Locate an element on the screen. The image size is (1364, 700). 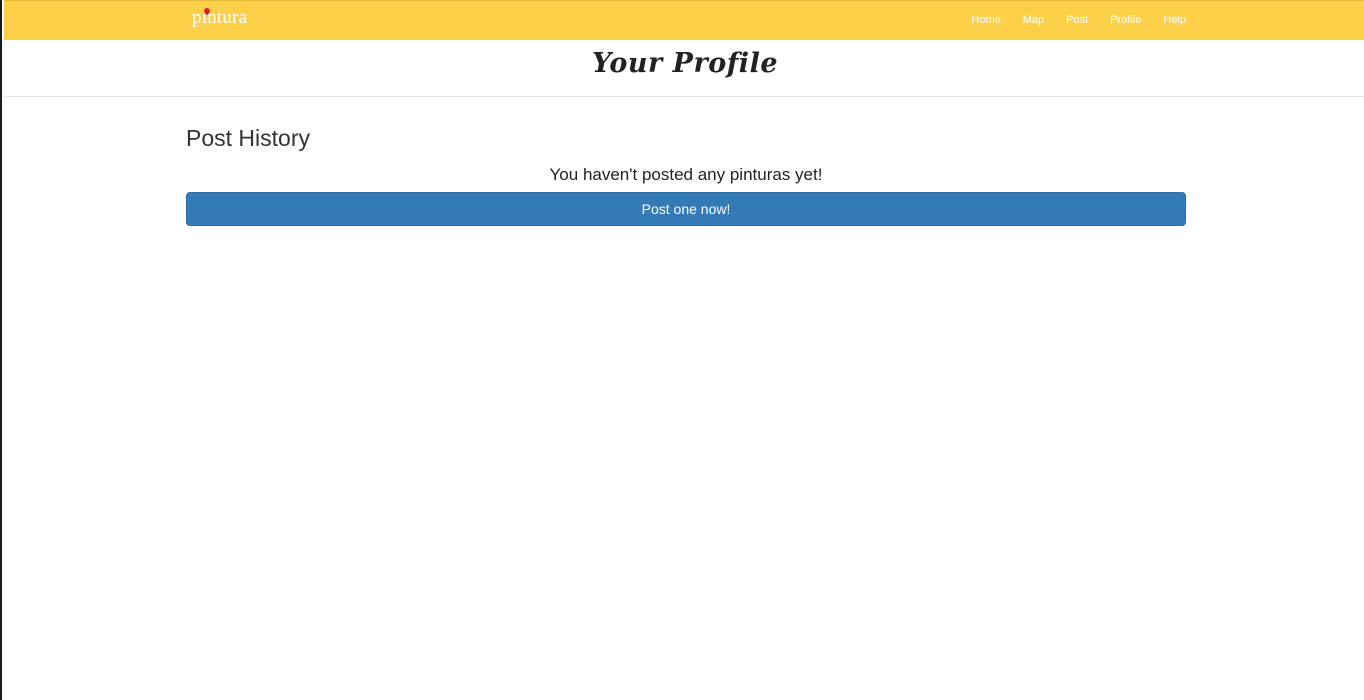
top-navbar: pintura Home Map Post Profile Help is located at coordinates (684, 20).